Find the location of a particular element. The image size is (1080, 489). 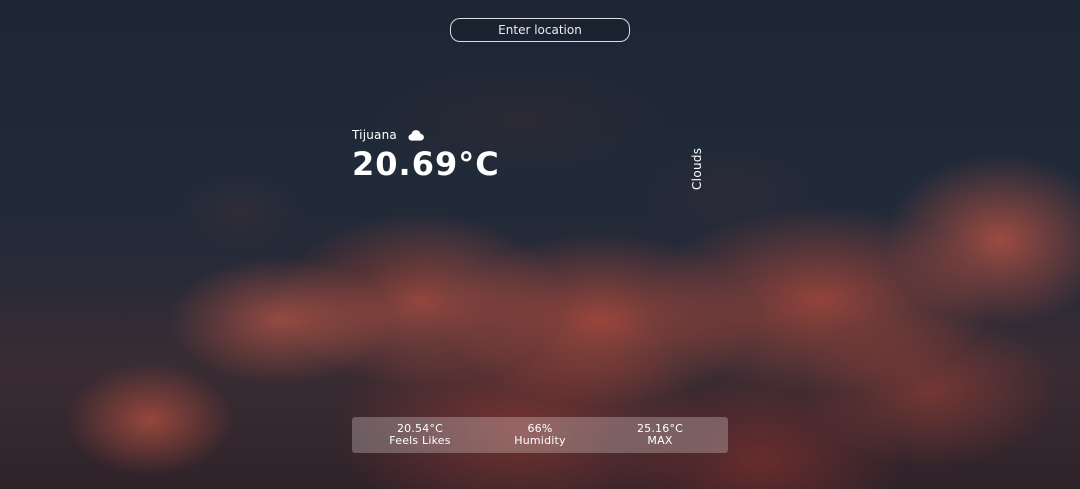

humidity-stat: 66% Humidity is located at coordinates (540, 434).